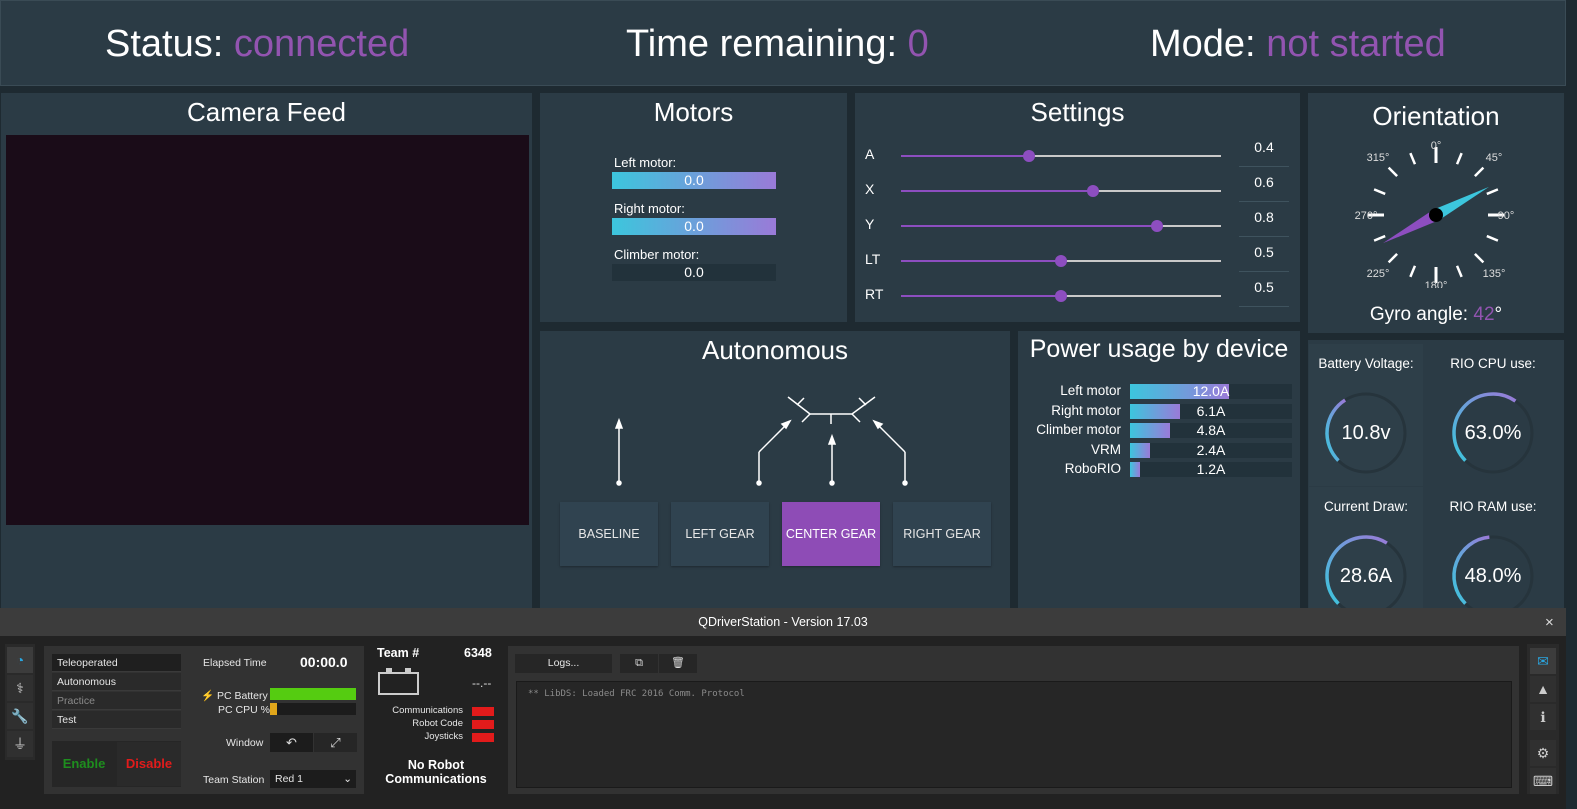 This screenshot has width=1577, height=809. I want to click on setting-label-3: LT, so click(873, 259).